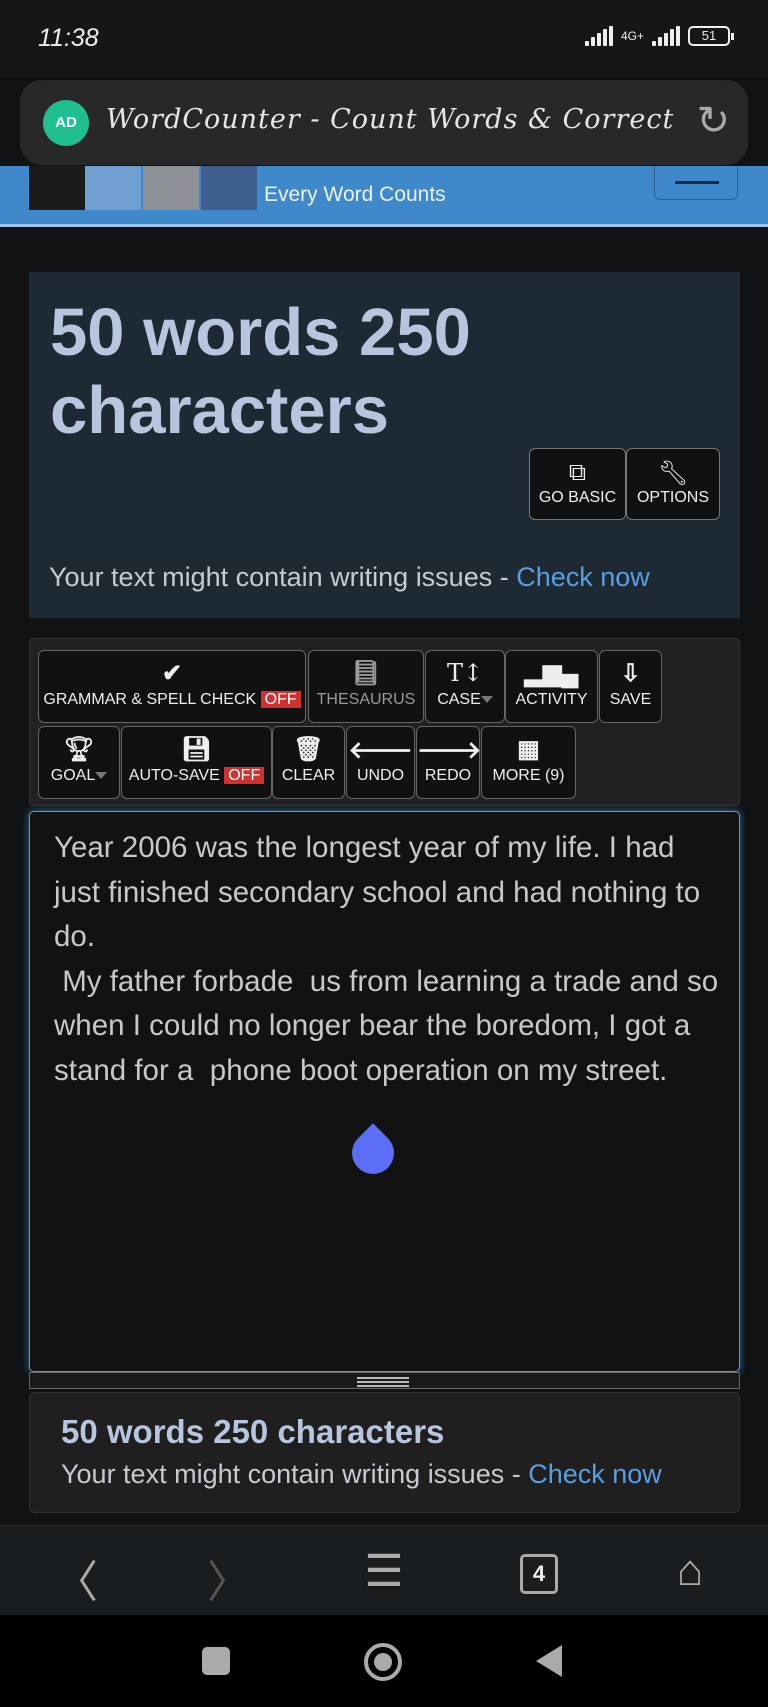 The image size is (768, 1707). Describe the element at coordinates (630, 673) in the screenshot. I see `file-download-icon: ⇩` at that location.